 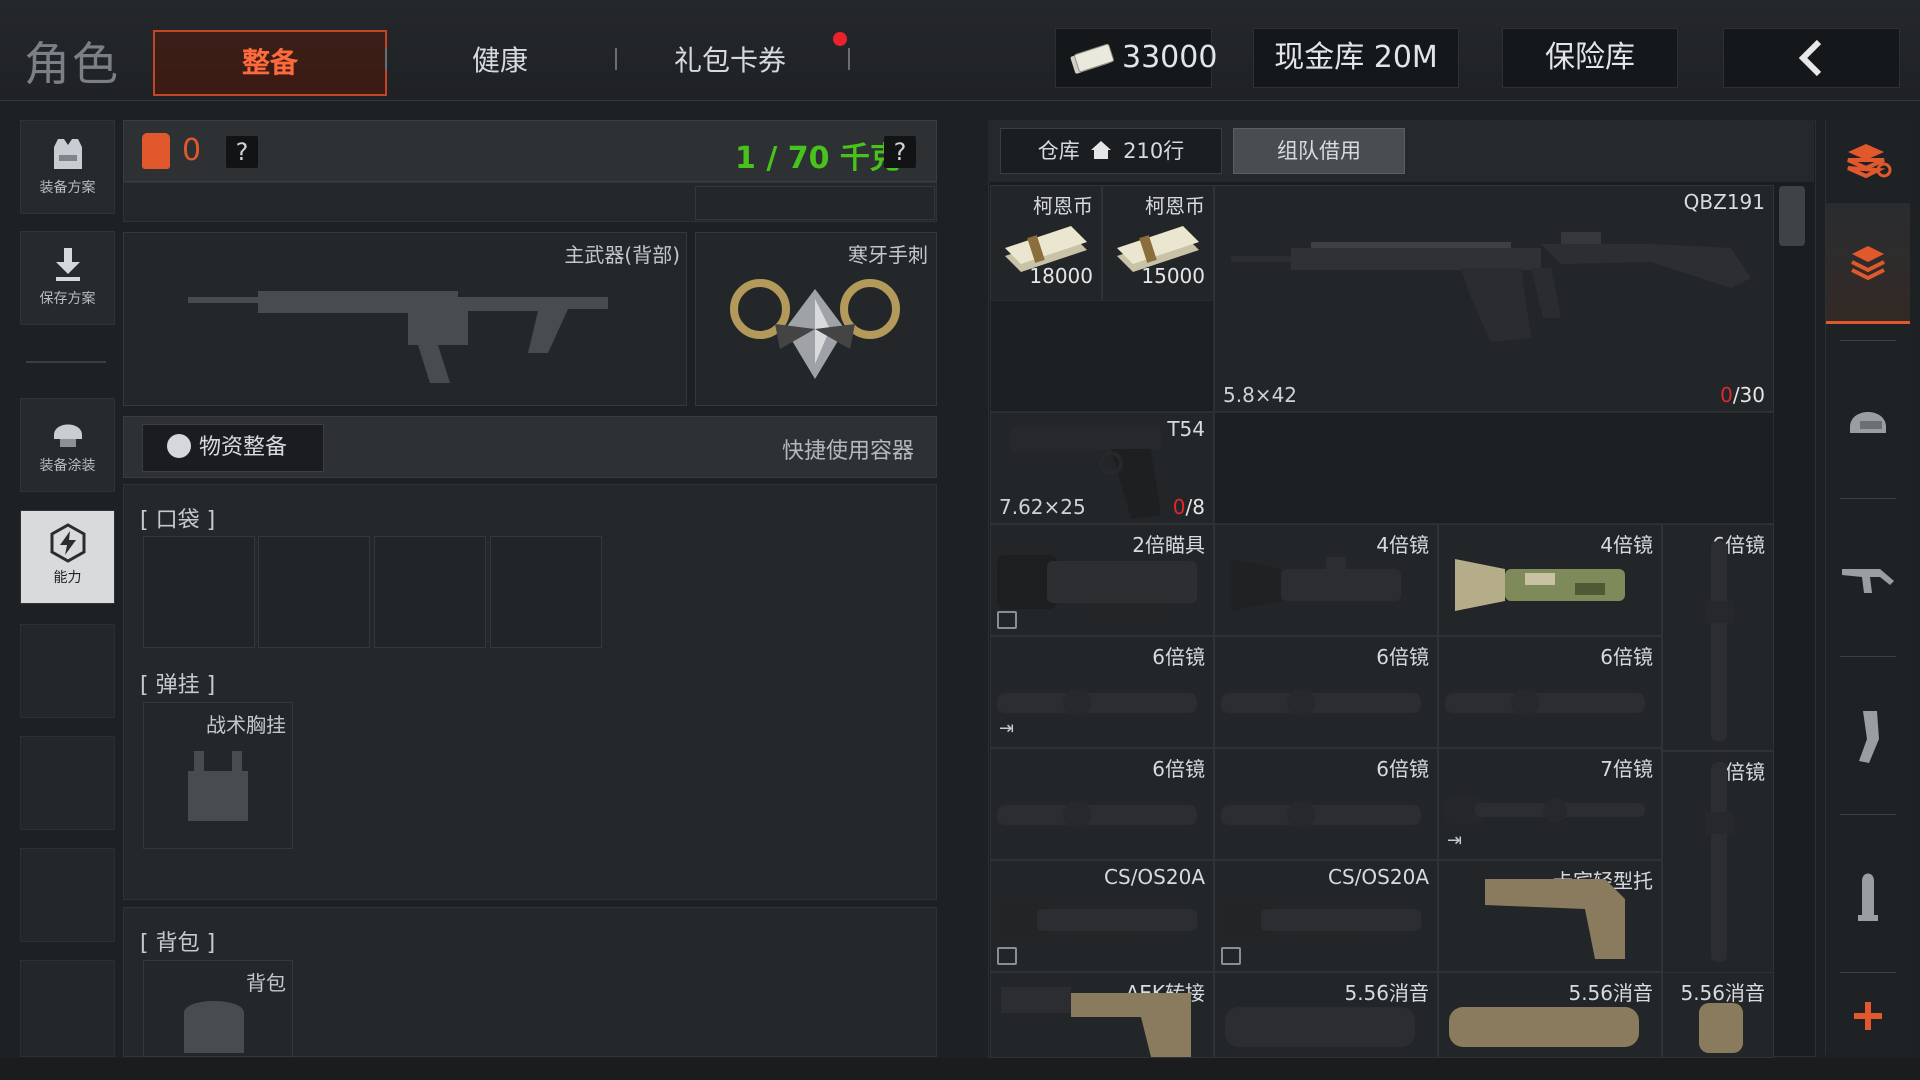 I want to click on category-ammo-button, so click(x=1868, y=895).